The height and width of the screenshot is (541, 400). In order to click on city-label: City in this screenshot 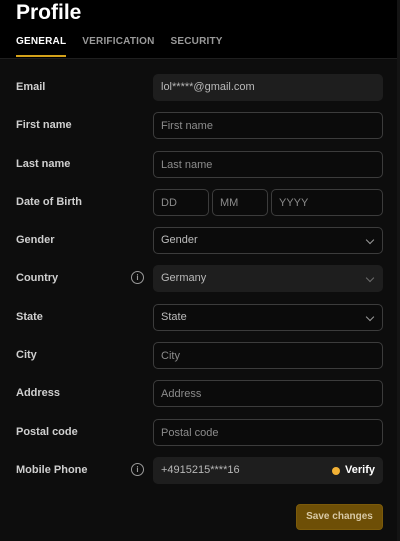, I will do `click(26, 355)`.